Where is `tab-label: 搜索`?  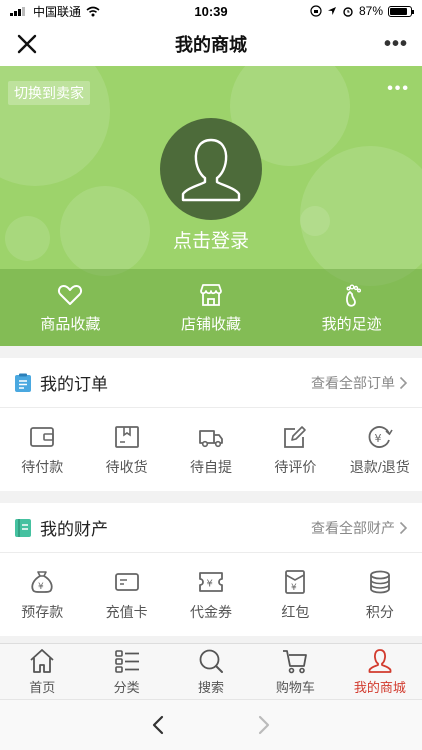 tab-label: 搜索 is located at coordinates (211, 687).